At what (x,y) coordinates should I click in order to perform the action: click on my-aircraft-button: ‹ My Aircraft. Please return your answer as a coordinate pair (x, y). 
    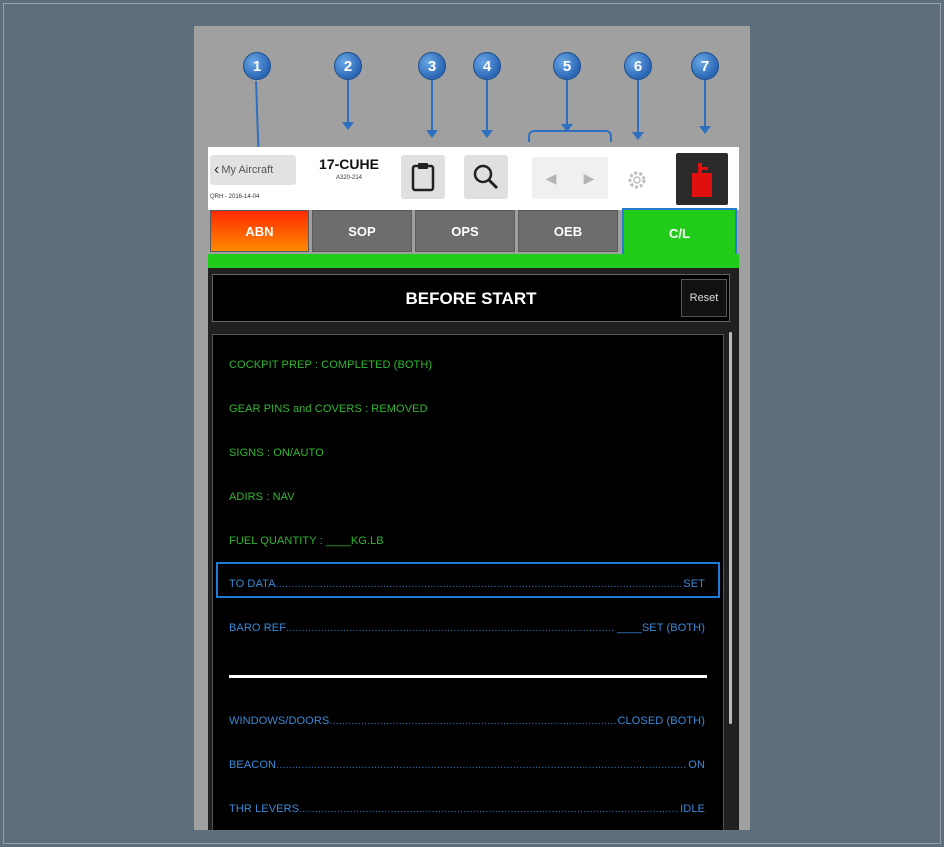
    Looking at the image, I should click on (253, 170).